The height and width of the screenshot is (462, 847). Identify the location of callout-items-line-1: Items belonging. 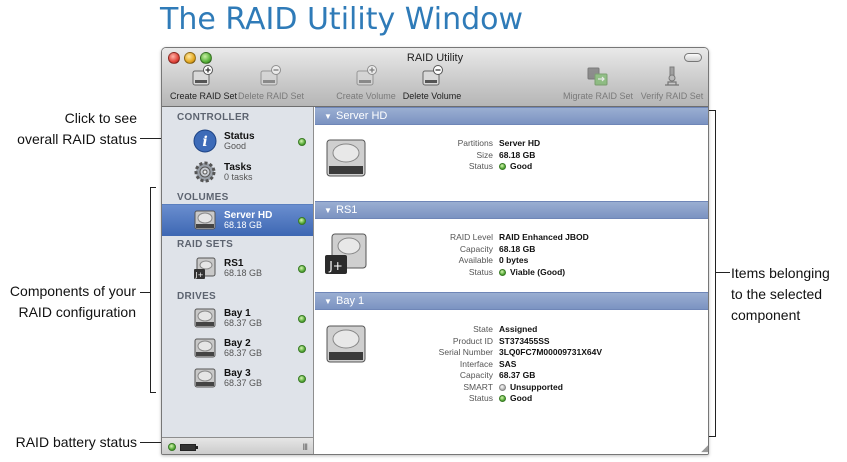
(780, 273).